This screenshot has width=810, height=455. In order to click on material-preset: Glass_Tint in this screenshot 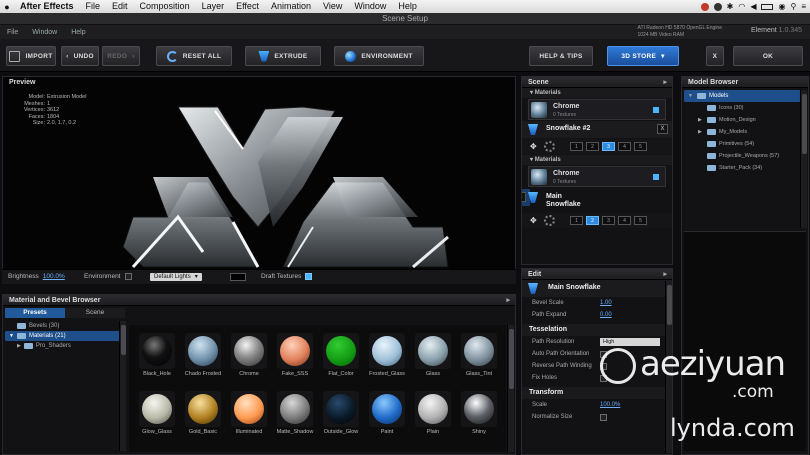, I will do `click(479, 357)`.